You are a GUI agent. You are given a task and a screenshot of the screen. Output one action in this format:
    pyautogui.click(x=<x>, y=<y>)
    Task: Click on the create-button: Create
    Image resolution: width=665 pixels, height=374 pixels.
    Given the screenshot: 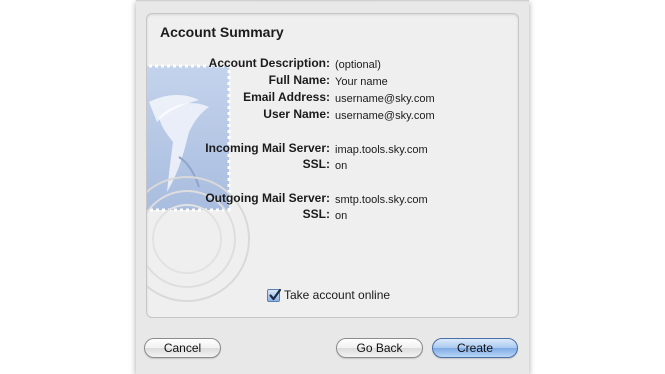 What is the action you would take?
    pyautogui.click(x=475, y=348)
    